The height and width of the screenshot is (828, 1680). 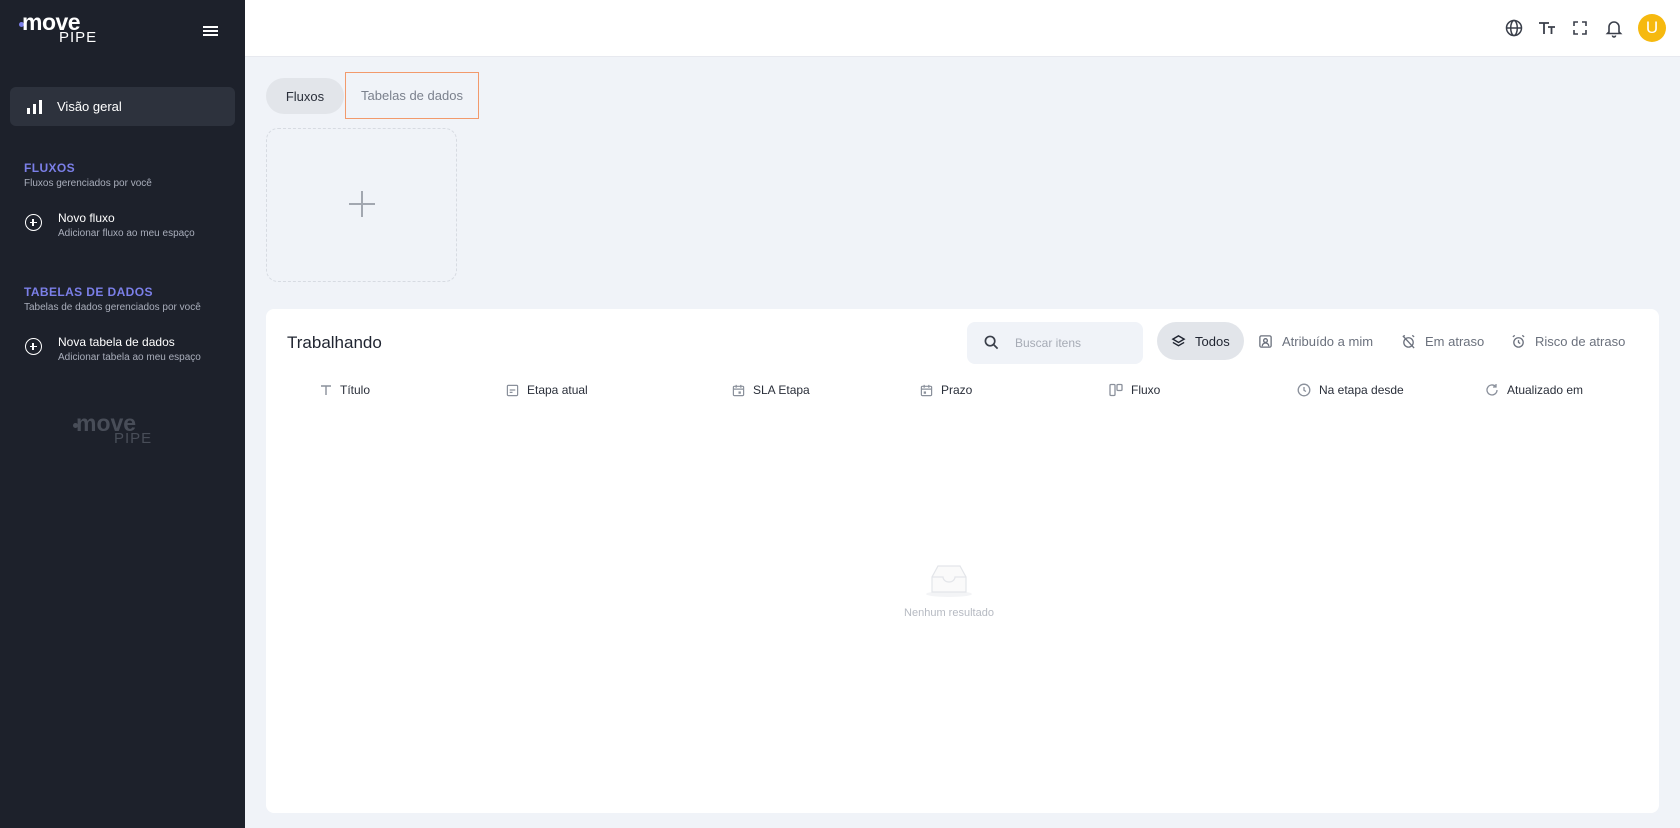 I want to click on filter-overdue: Em atraso, so click(x=1442, y=341).